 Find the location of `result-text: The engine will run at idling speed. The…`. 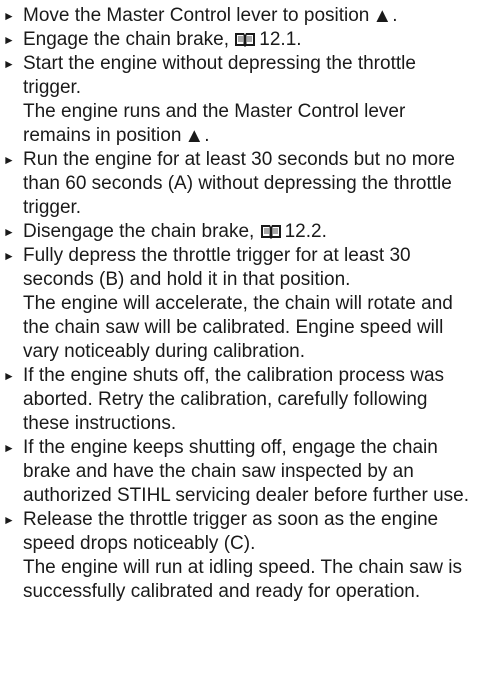

result-text: The engine will run at idling speed. The… is located at coordinates (243, 579).